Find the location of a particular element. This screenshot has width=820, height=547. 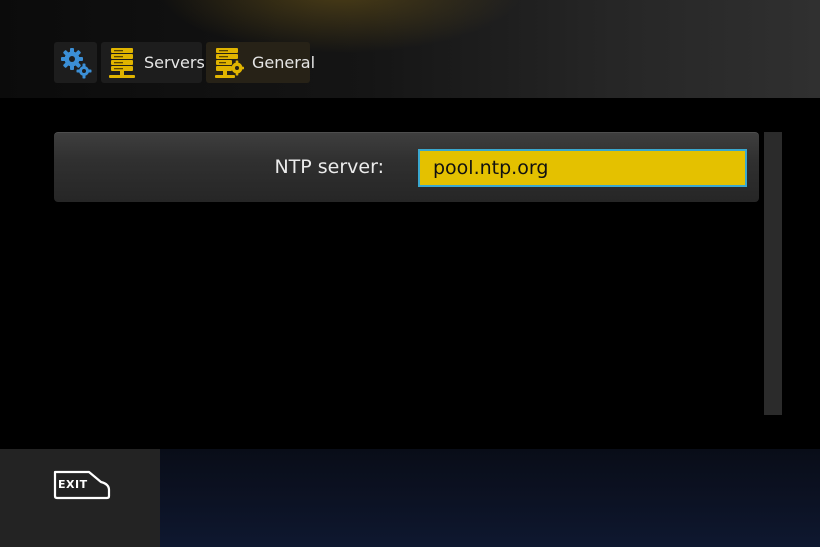

server-stack-icon is located at coordinates (122, 63).